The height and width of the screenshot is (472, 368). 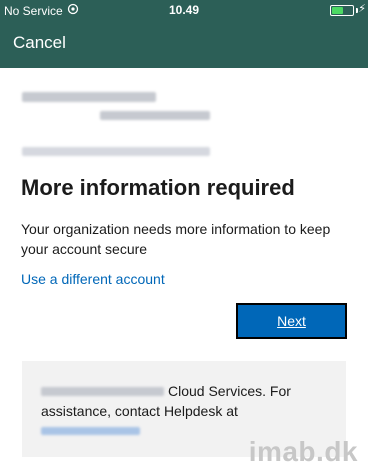 I want to click on status-bar: No Service 10.49 ⚡, so click(x=184, y=10).